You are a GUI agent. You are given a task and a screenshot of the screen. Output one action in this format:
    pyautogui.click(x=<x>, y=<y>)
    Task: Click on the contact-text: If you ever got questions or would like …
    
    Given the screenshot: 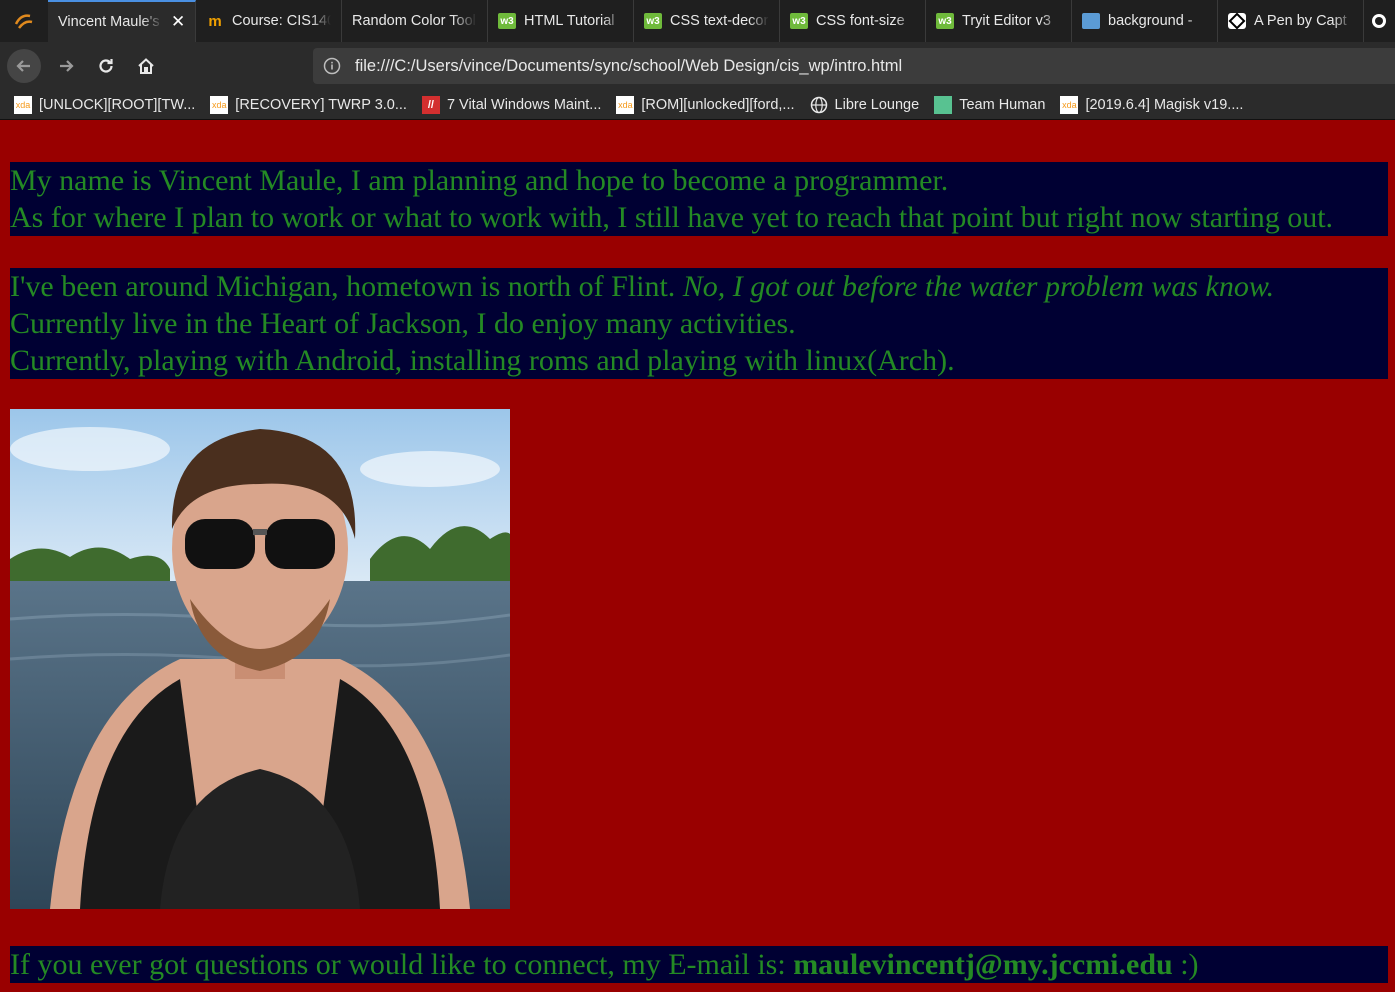 What is the action you would take?
    pyautogui.click(x=402, y=964)
    